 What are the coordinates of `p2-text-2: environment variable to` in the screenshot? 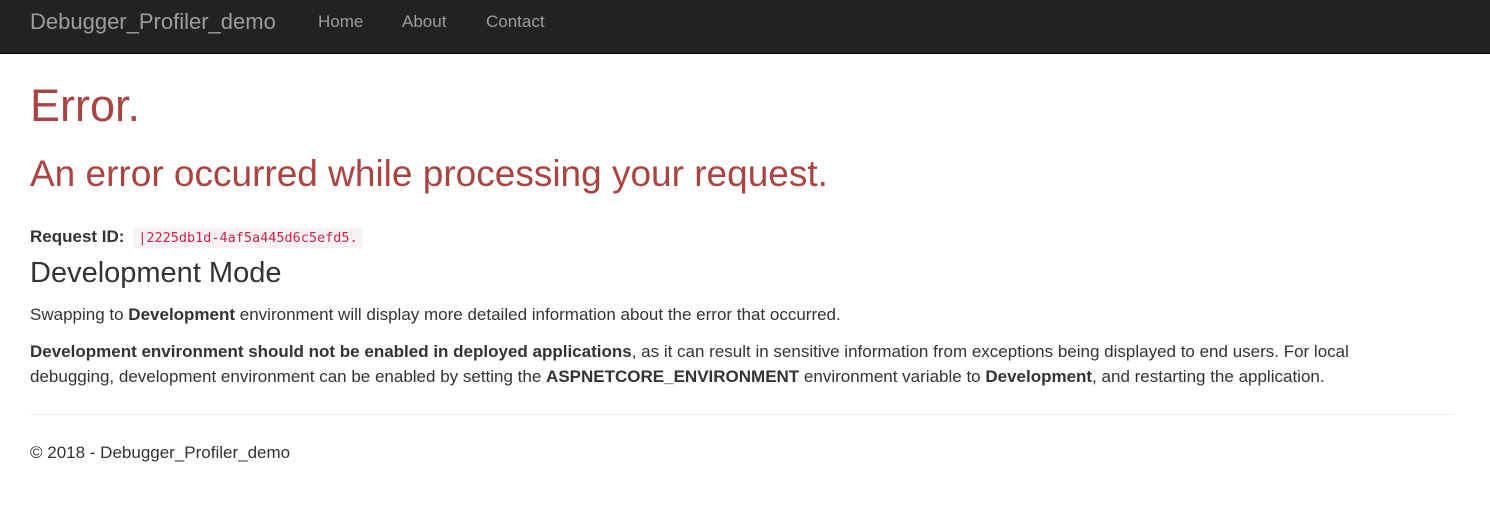 It's located at (892, 376).